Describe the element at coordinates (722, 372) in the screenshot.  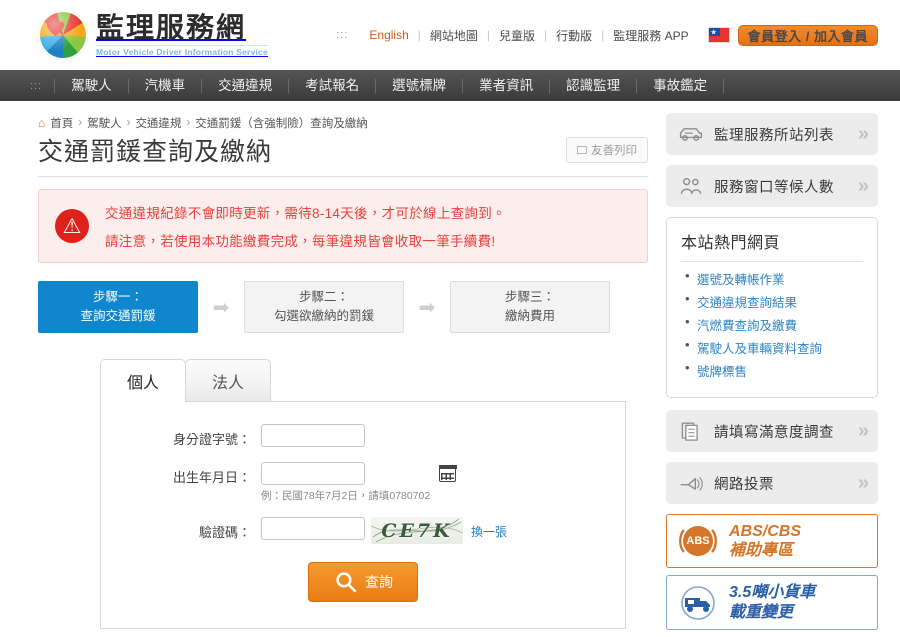
I see `popular-link-plate-auction: 號牌標售` at that location.